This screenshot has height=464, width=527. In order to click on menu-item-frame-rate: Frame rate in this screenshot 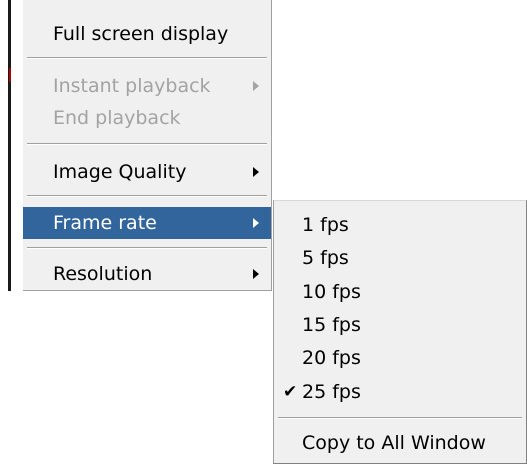, I will do `click(147, 223)`.